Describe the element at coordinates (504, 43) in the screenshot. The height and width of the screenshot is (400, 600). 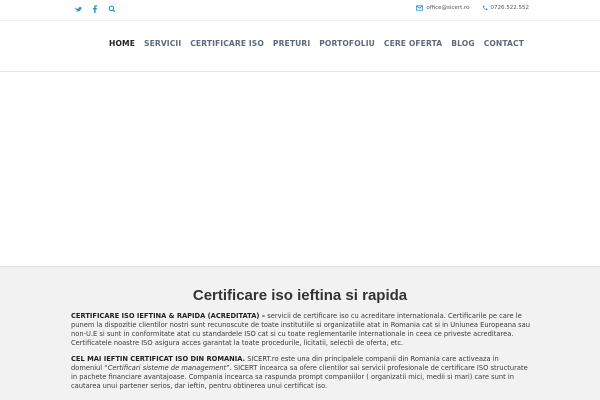
I see `nav-item-contact: CONTACT` at that location.